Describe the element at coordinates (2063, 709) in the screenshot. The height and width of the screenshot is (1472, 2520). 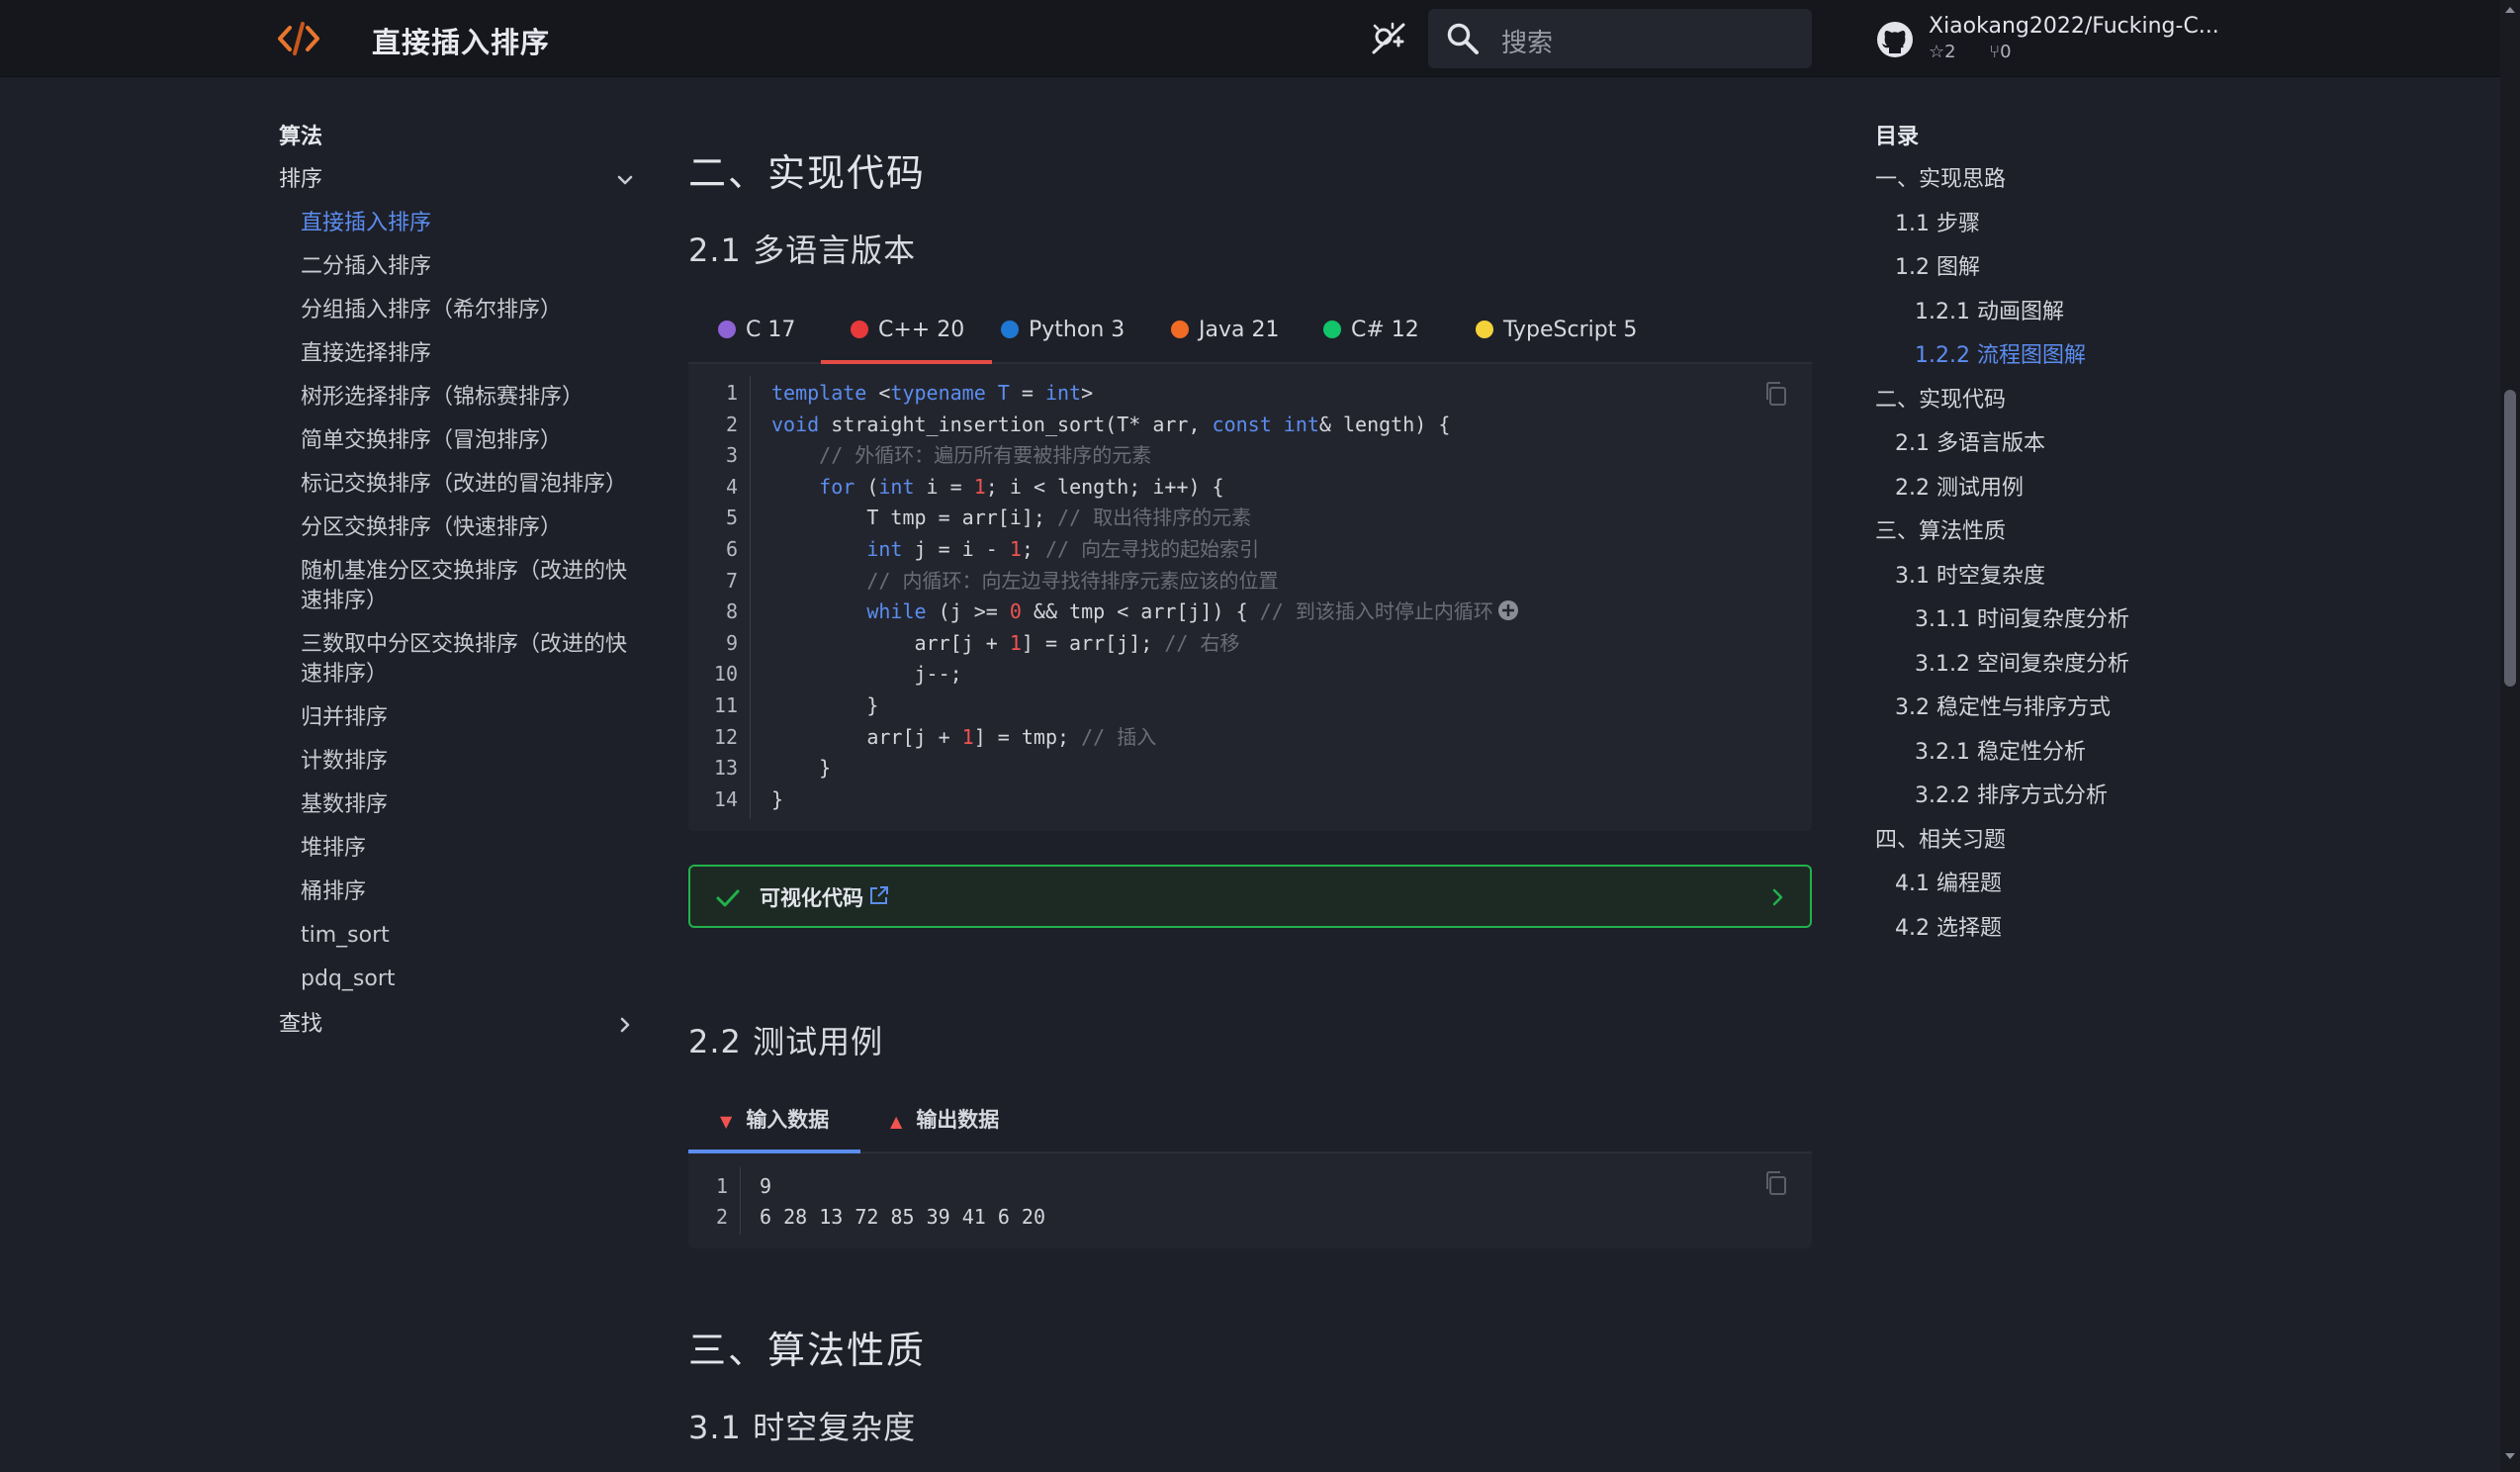
I see `toc-item: 3.2 稳定性与排序方式` at that location.